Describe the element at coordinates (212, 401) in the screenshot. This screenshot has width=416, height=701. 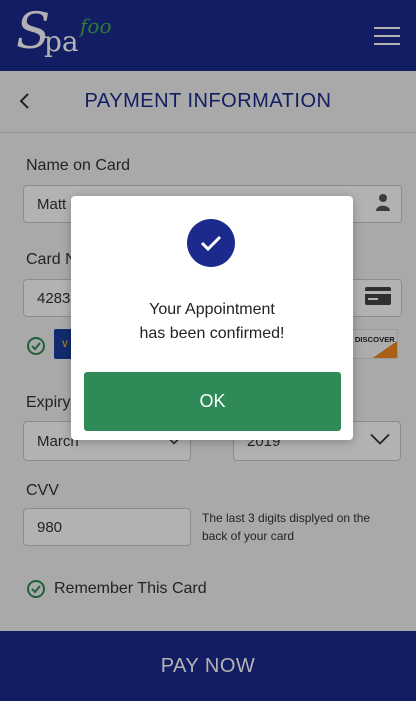
I see `ok-button: OK` at that location.